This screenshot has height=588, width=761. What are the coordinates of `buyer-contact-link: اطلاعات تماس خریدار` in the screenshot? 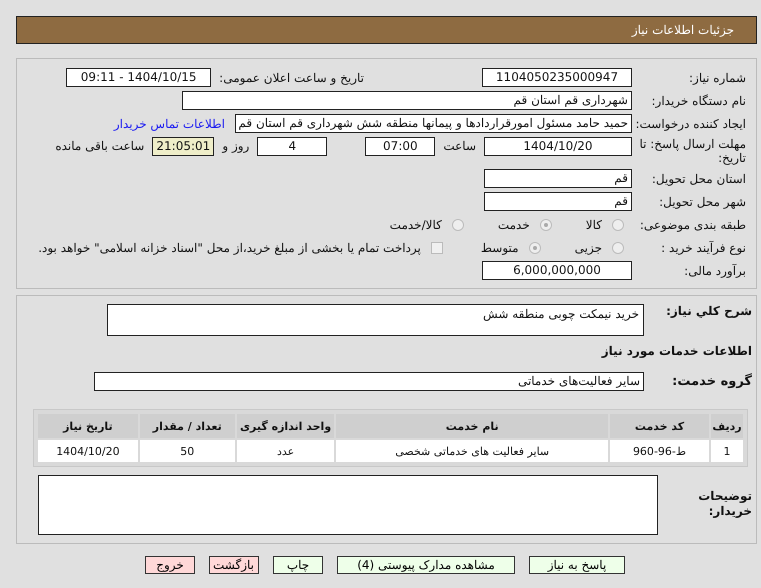 It's located at (169, 123).